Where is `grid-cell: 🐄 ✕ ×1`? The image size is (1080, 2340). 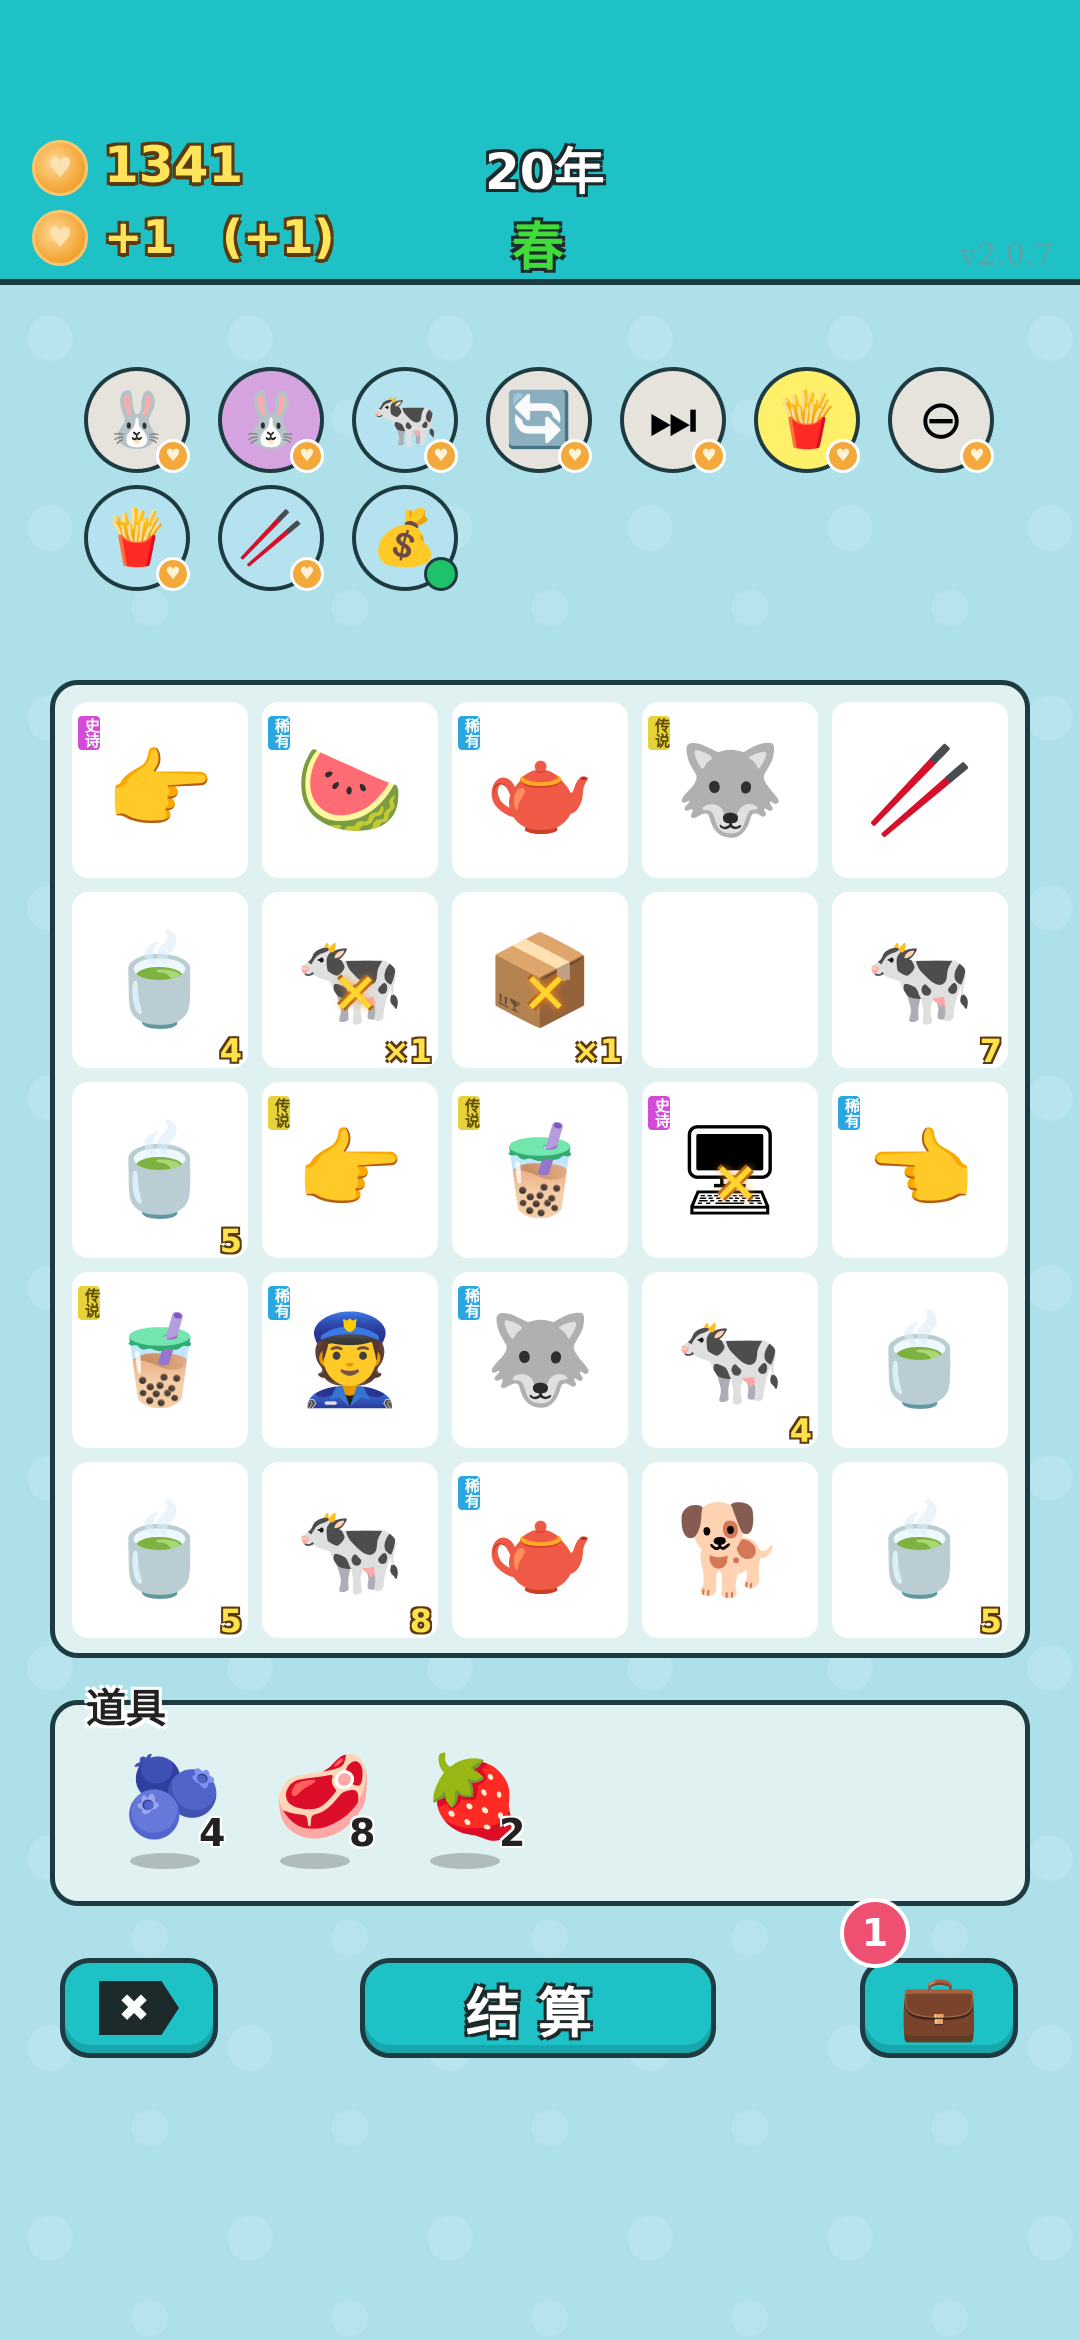
grid-cell: 🐄 ✕ ×1 is located at coordinates (350, 981).